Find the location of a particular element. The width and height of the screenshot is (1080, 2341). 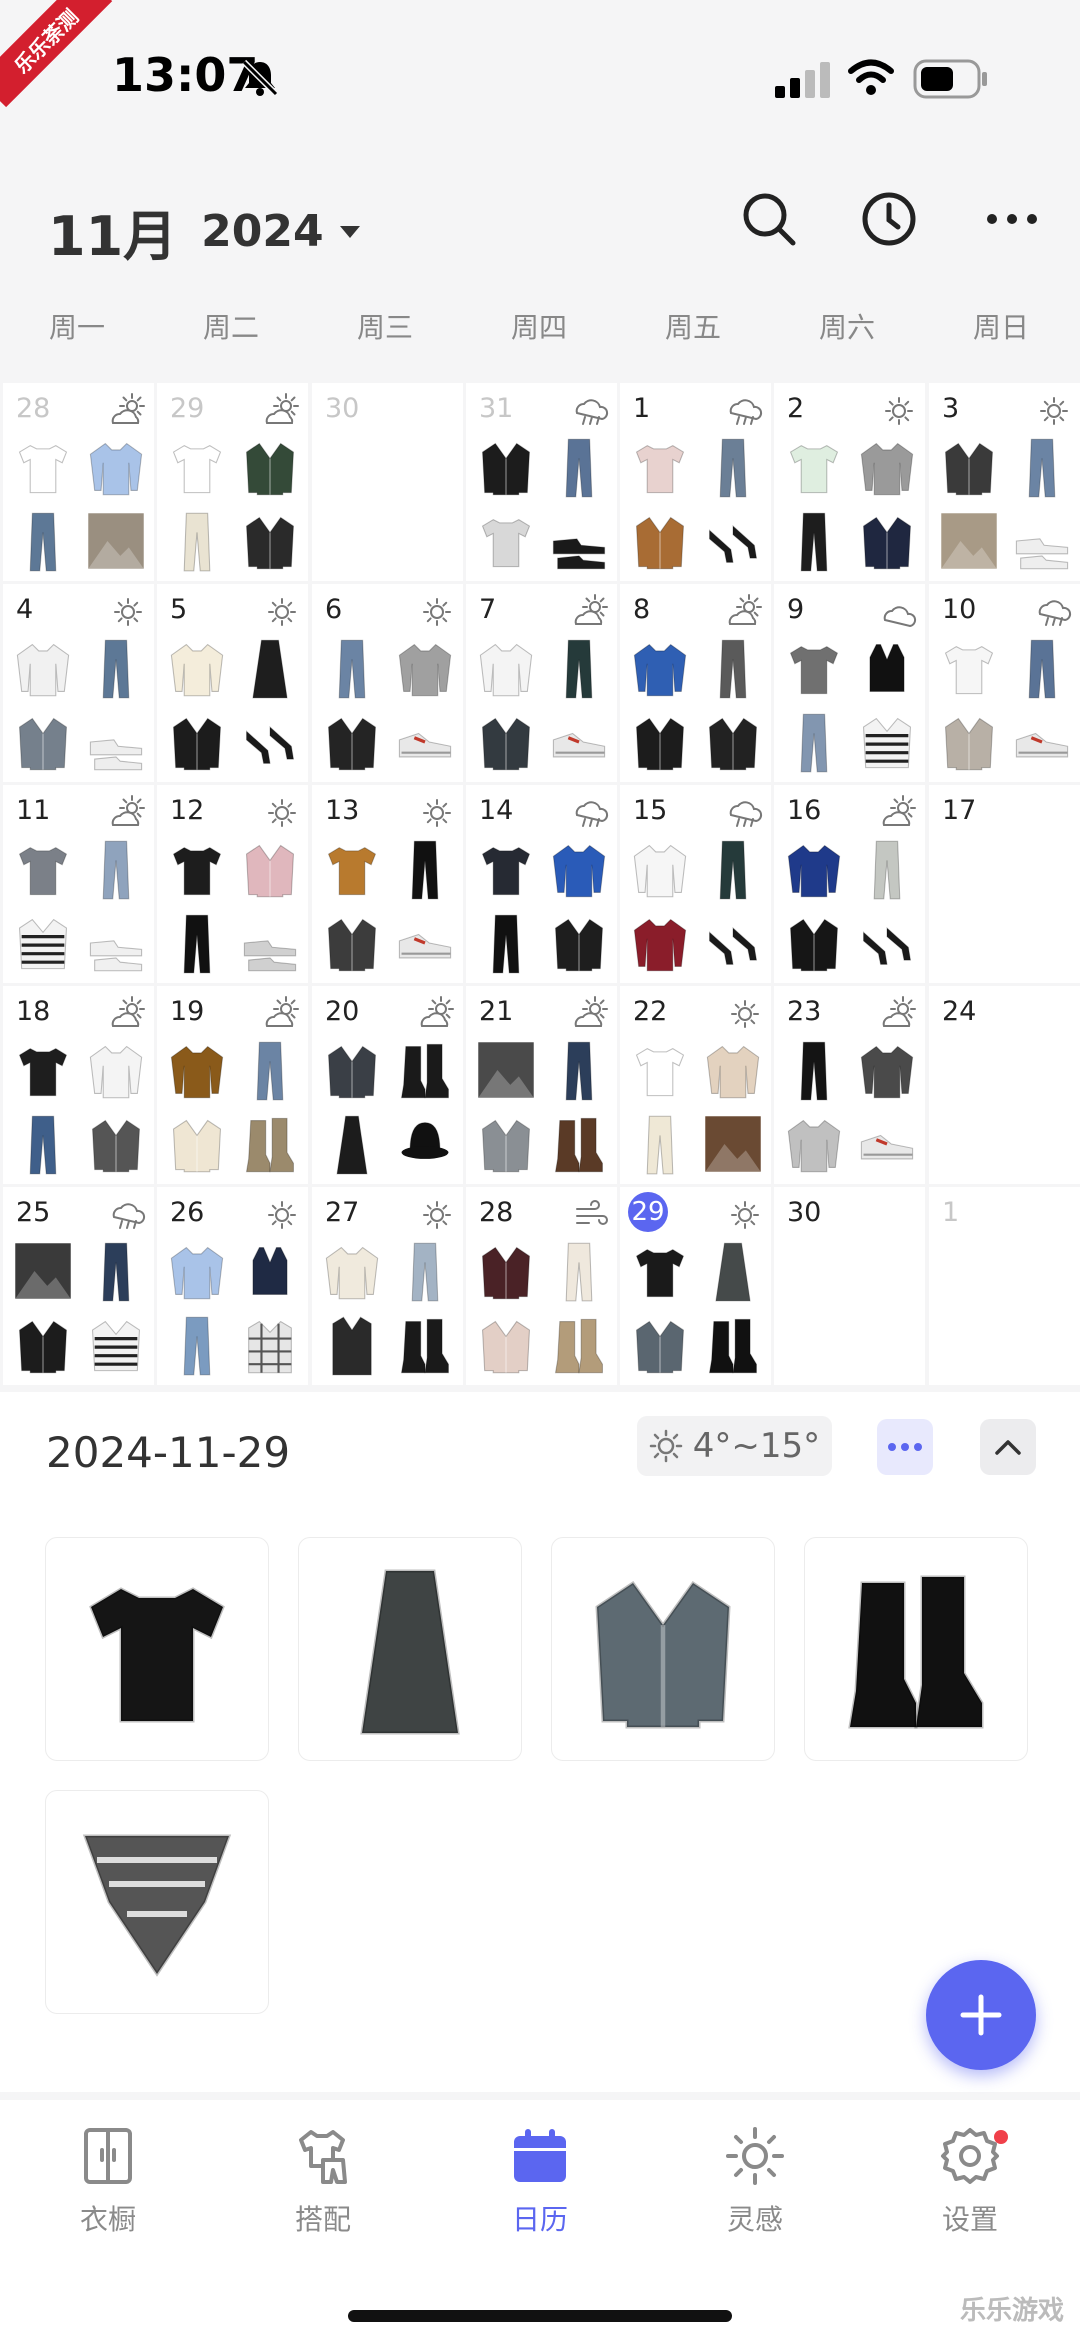

weekday-label: 周一 is located at coordinates (76, 327).